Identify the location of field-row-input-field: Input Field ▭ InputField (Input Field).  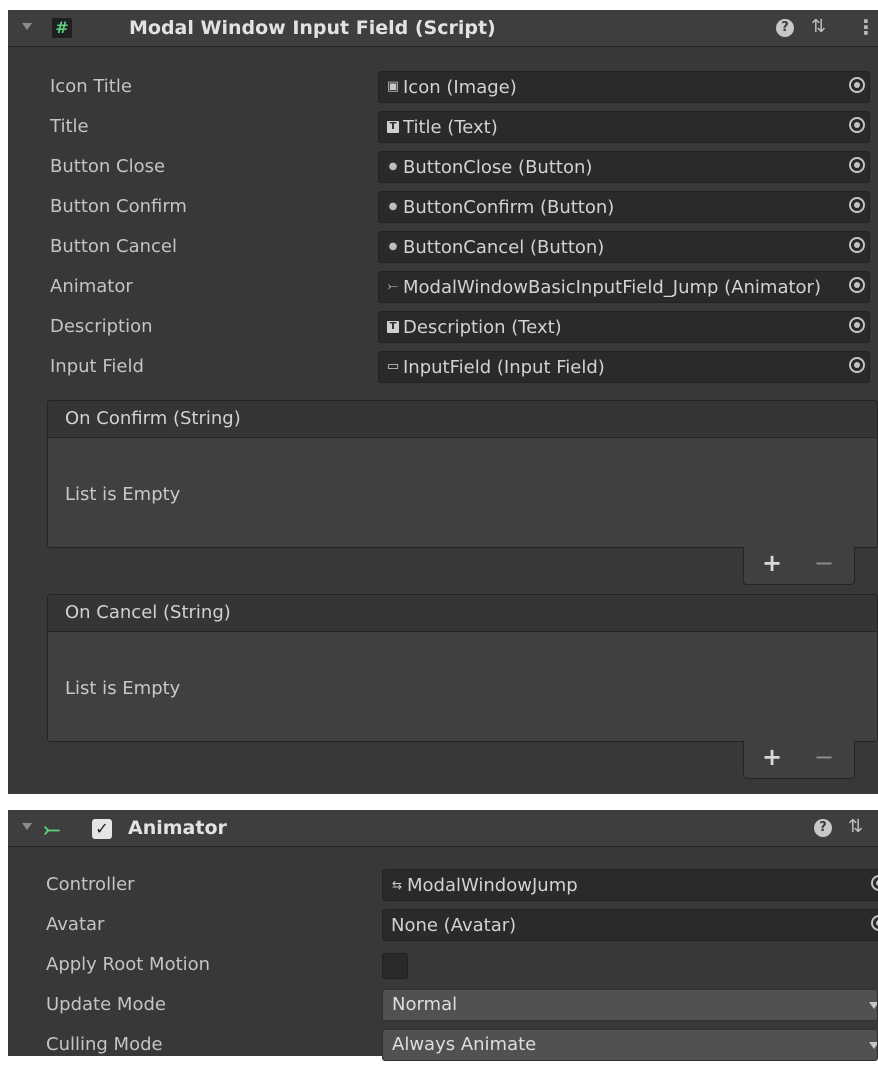
(443, 368).